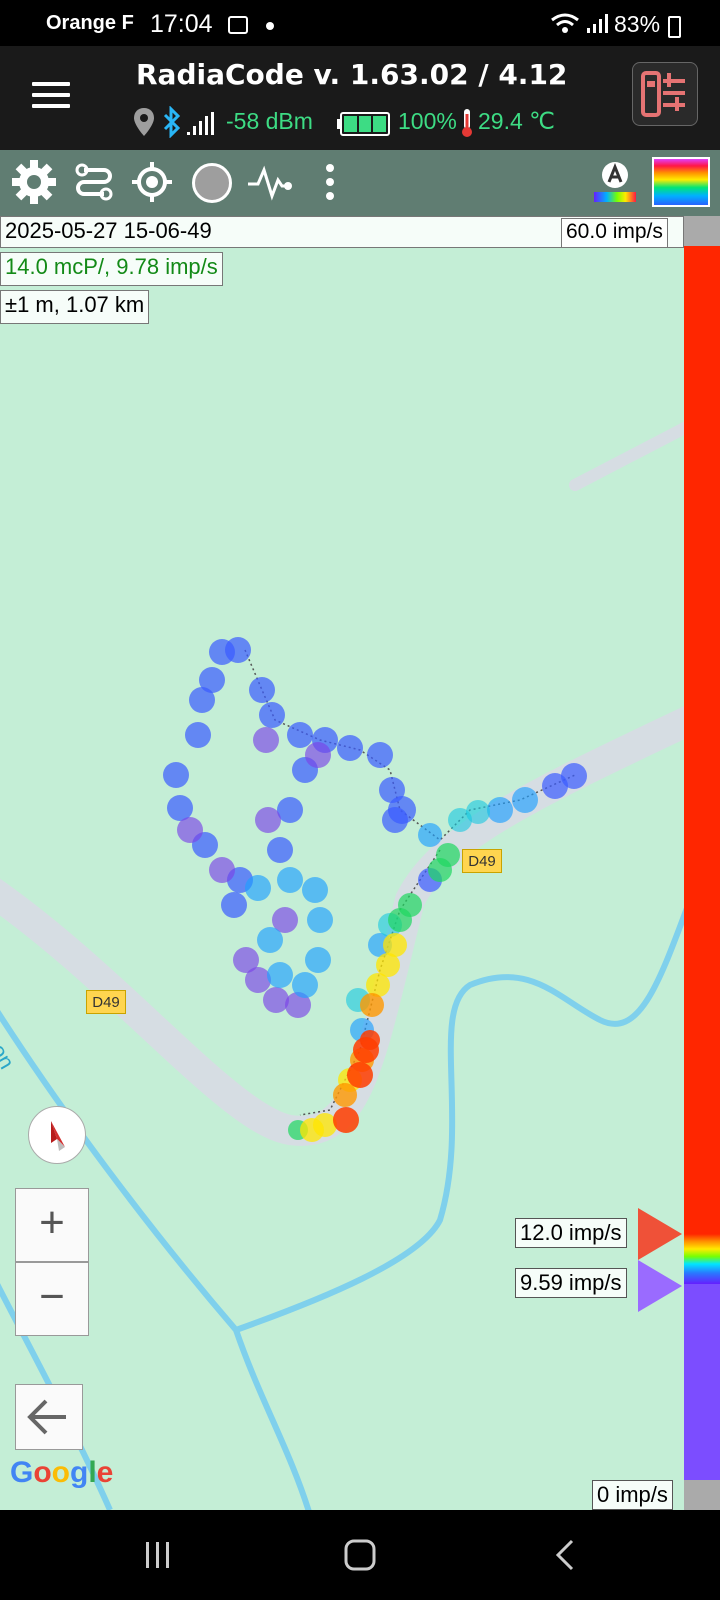 This screenshot has width=720, height=1600. What do you see at coordinates (34, 182) in the screenshot?
I see `settings-icon` at bounding box center [34, 182].